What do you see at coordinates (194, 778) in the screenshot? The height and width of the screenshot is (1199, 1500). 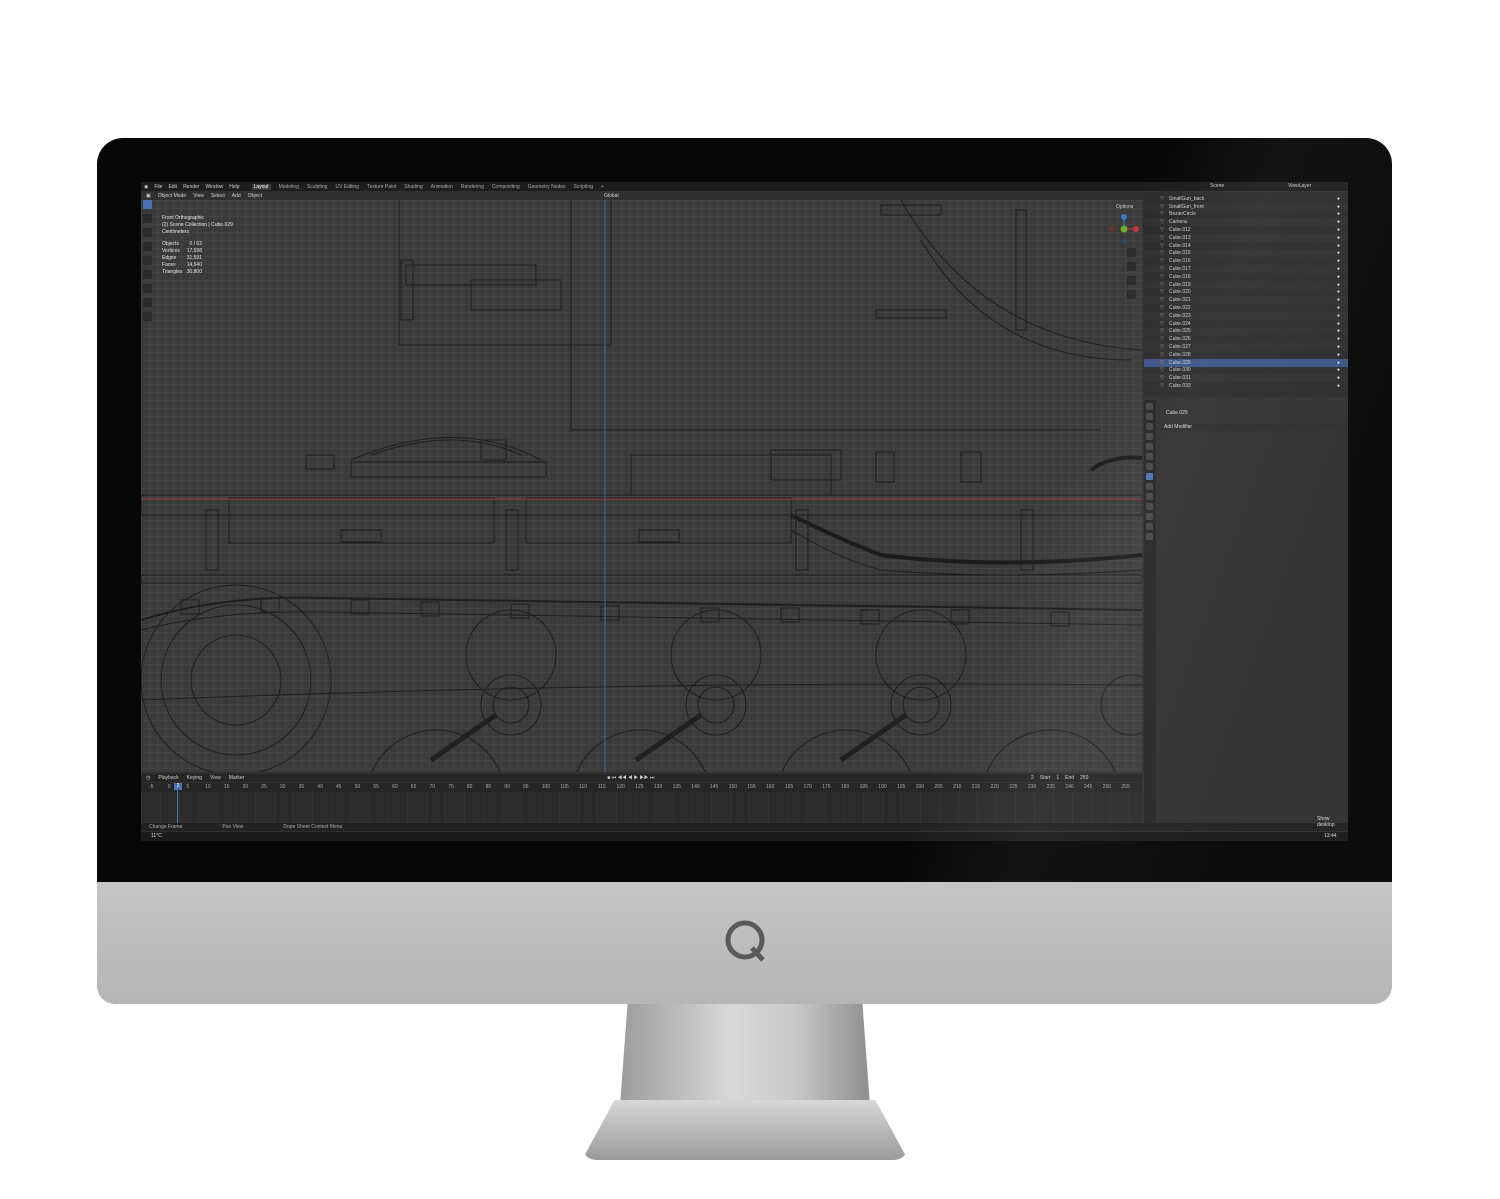 I see `menu-keying: Keying` at bounding box center [194, 778].